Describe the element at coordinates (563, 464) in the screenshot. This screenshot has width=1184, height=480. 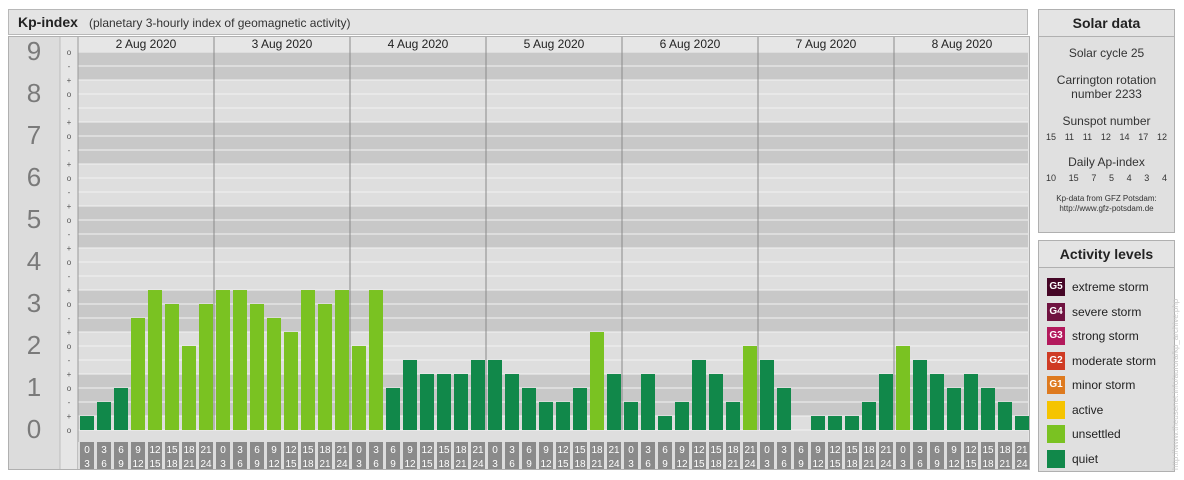
I see `interval-end-label: 15` at that location.